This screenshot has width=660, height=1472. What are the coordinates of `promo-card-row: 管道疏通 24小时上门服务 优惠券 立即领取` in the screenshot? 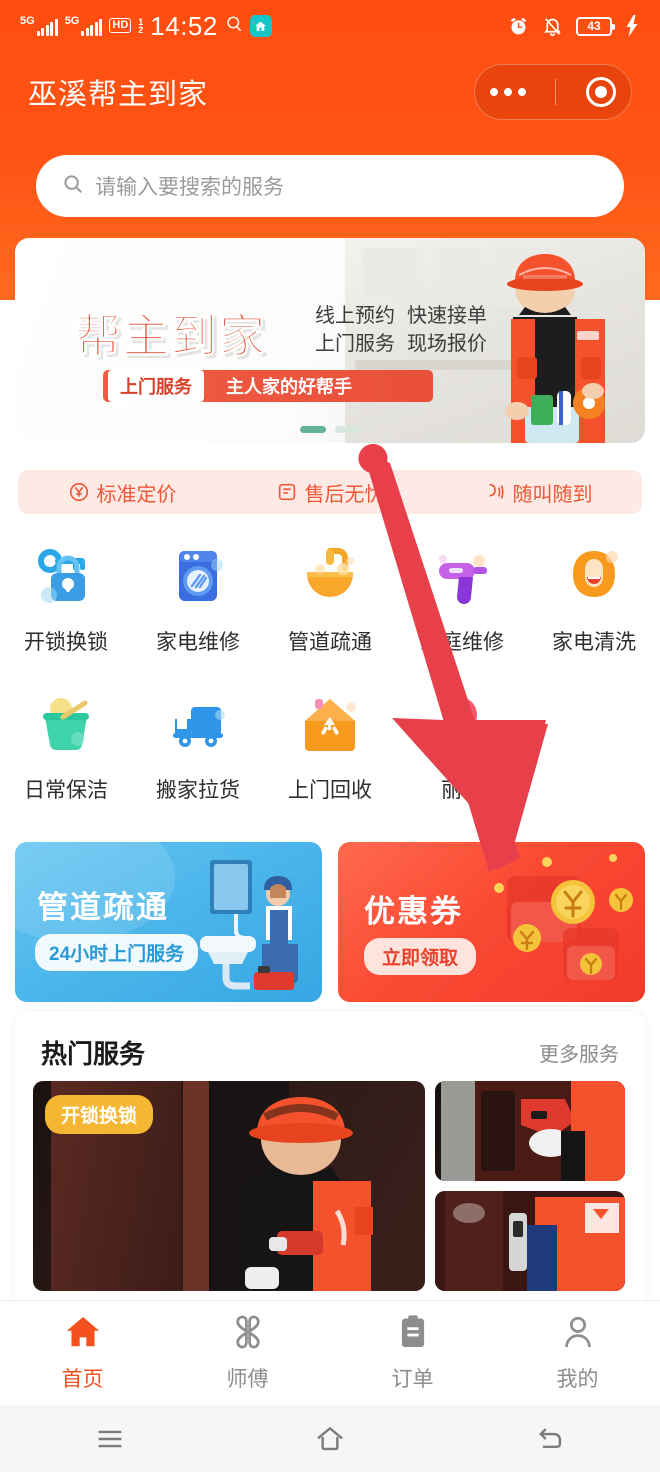 It's located at (330, 922).